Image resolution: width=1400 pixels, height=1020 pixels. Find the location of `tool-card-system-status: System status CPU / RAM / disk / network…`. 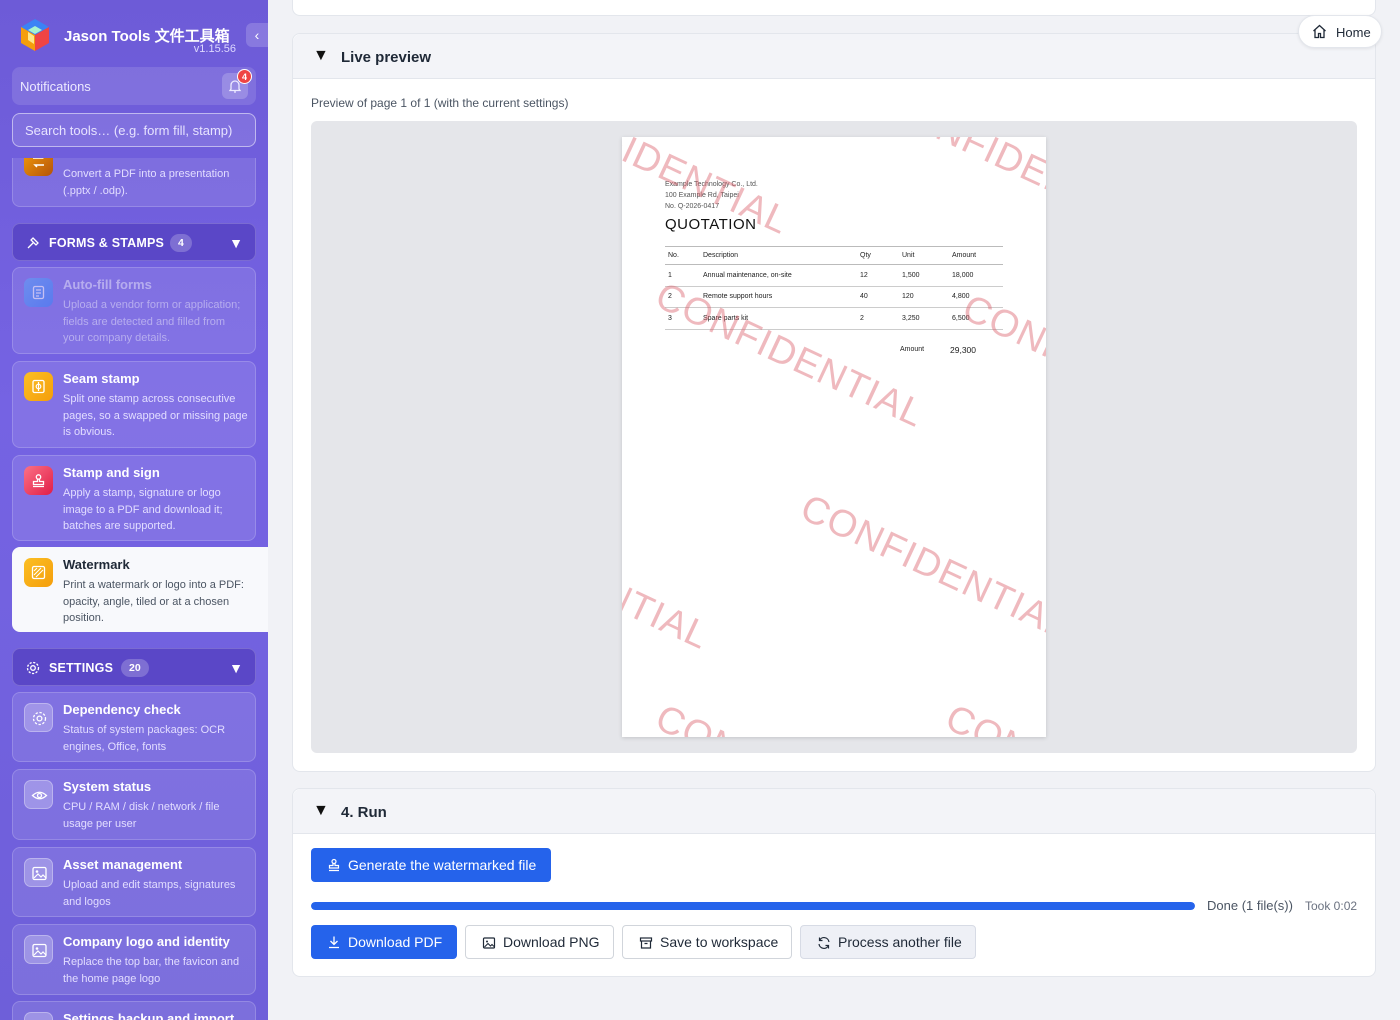

tool-card-system-status: System status CPU / RAM / disk / network… is located at coordinates (134, 804).